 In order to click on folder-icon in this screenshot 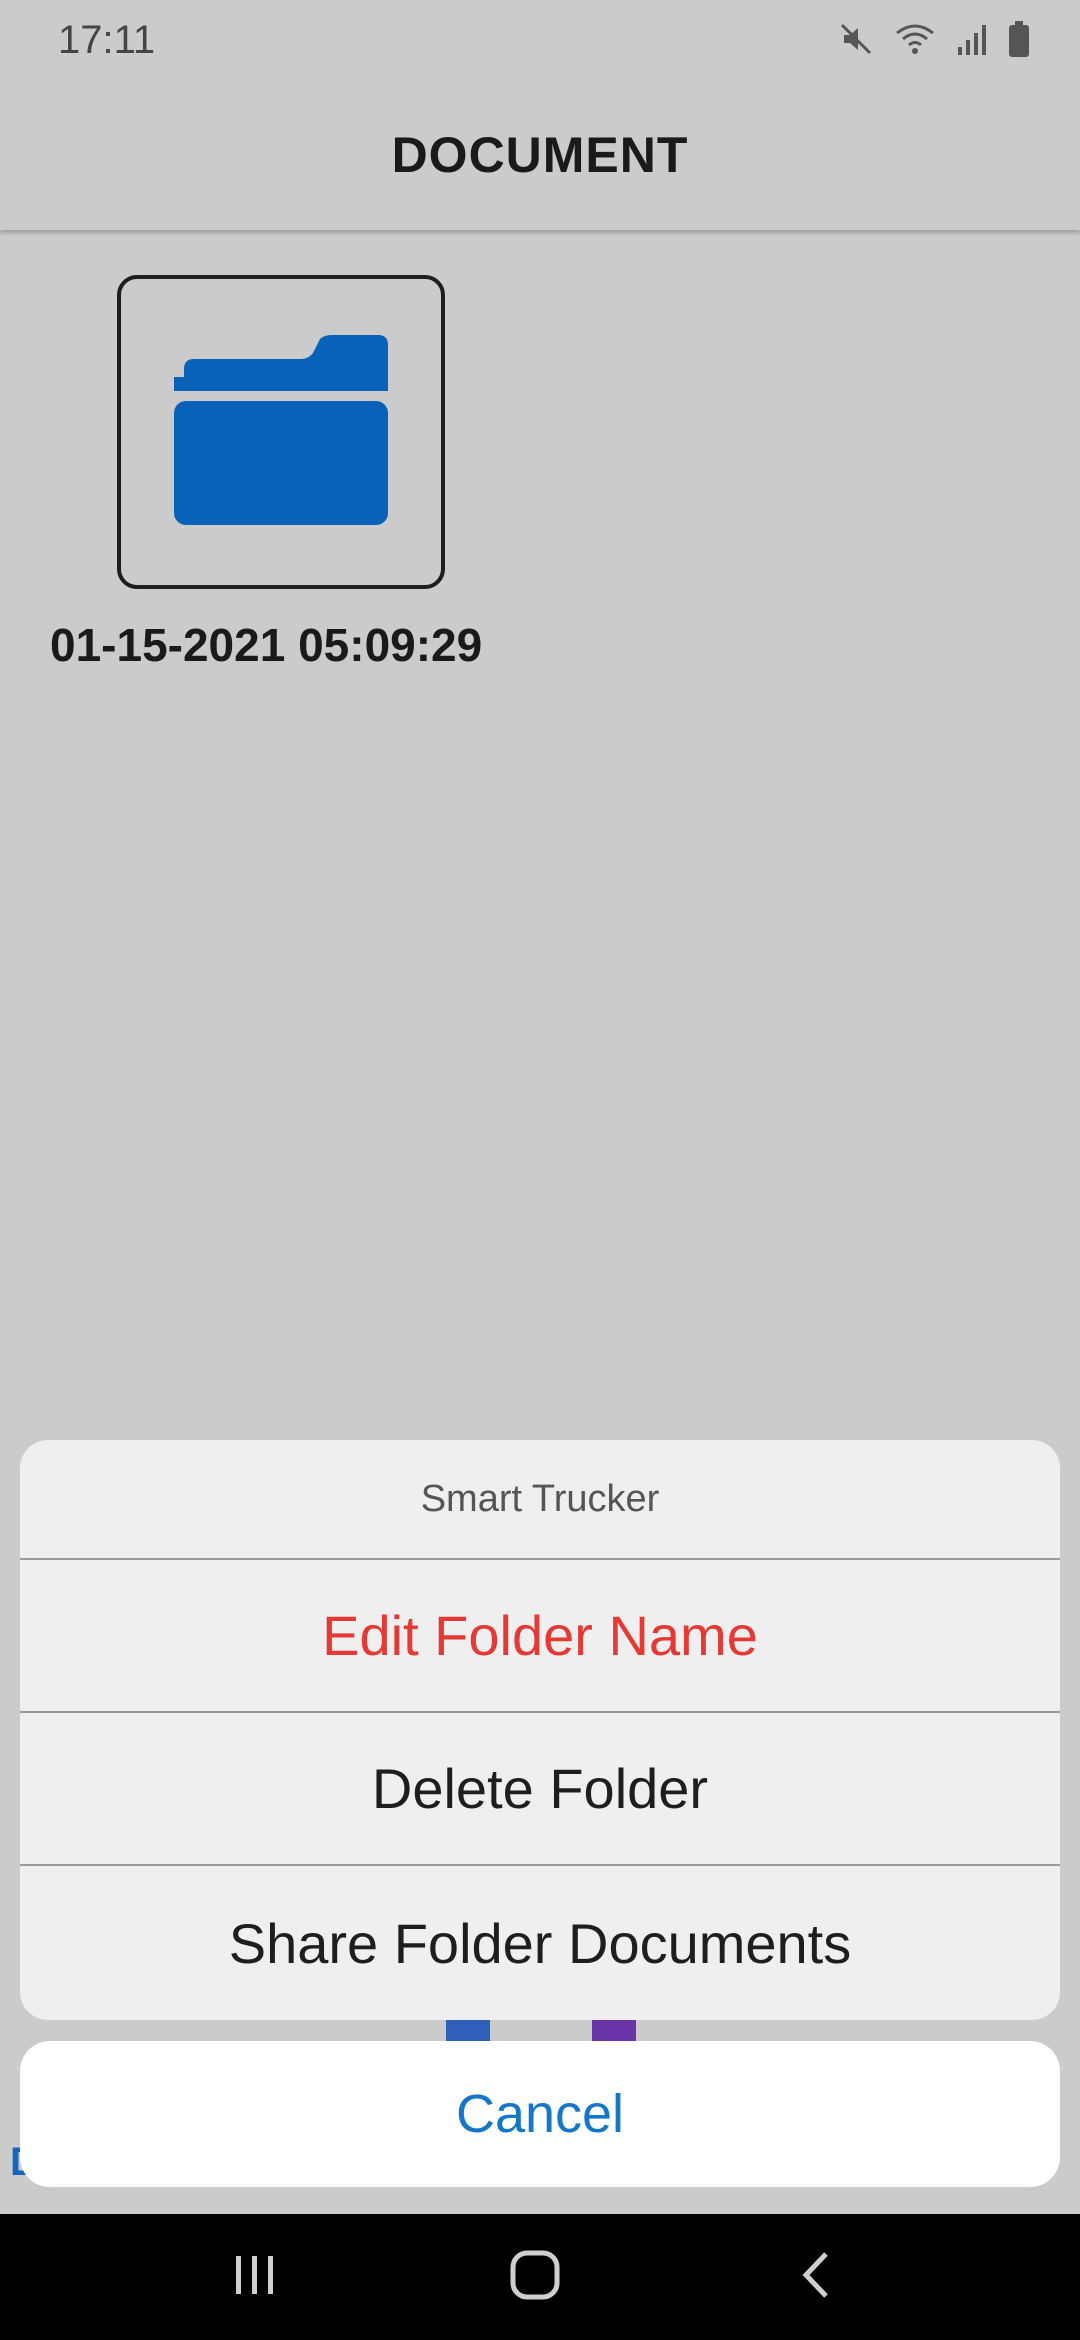, I will do `click(281, 432)`.